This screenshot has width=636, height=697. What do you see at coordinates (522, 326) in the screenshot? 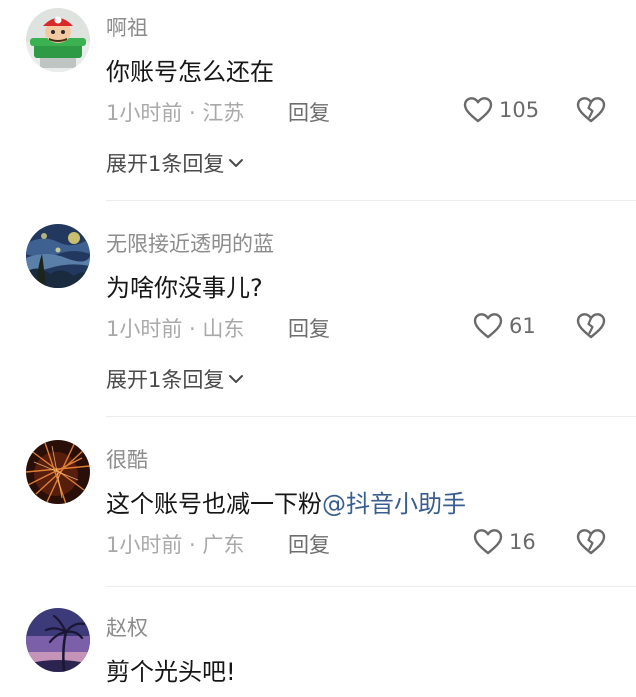
I see `like-count: 61` at bounding box center [522, 326].